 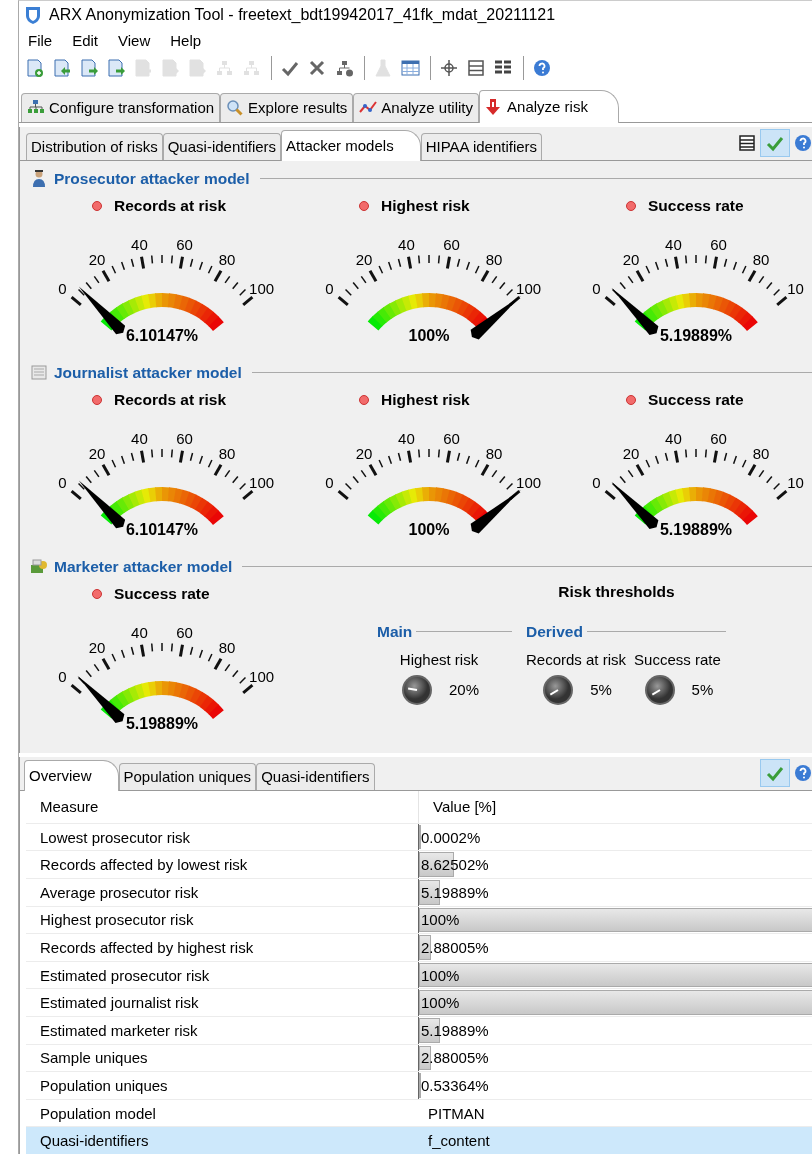 What do you see at coordinates (170, 399) in the screenshot?
I see `gauge-label: Records at risk` at bounding box center [170, 399].